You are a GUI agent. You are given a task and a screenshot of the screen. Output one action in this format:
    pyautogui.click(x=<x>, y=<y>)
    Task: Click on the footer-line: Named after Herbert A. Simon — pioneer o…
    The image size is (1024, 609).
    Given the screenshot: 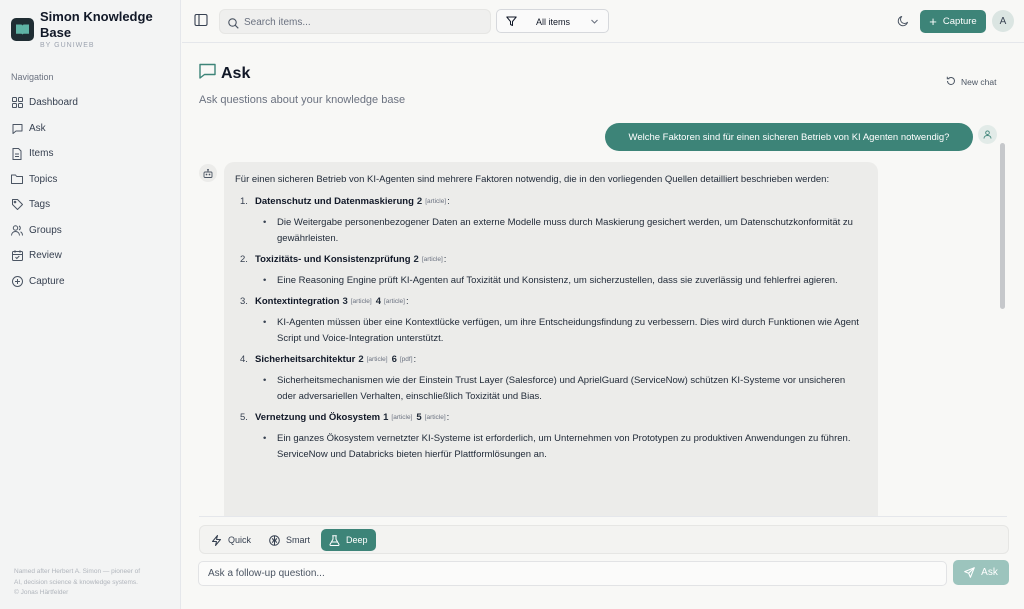 What is the action you would take?
    pyautogui.click(x=77, y=571)
    